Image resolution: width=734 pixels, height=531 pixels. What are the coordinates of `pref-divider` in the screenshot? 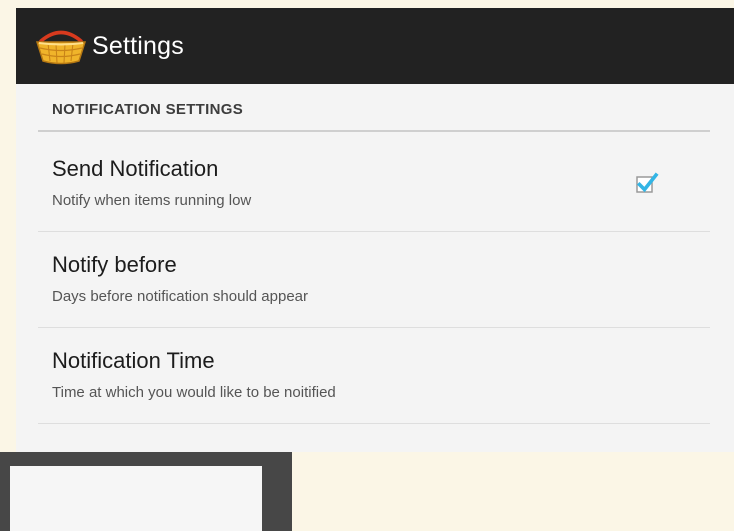 It's located at (374, 423).